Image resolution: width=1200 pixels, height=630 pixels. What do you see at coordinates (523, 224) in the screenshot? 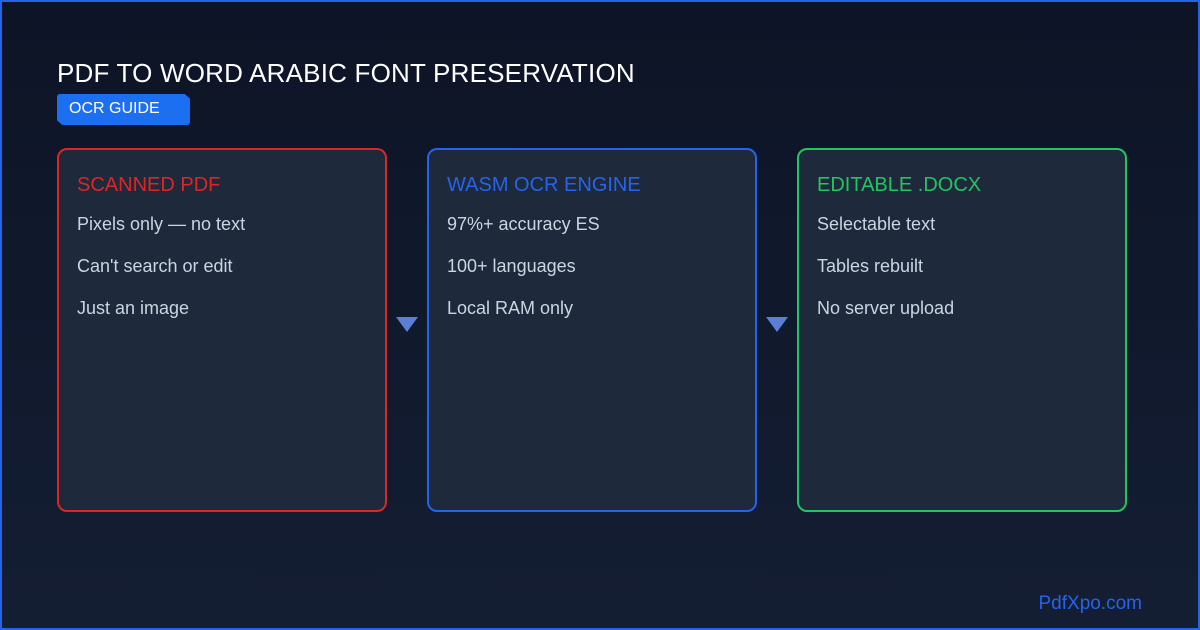
I see `card-item: 97%+ accuracy ES` at bounding box center [523, 224].